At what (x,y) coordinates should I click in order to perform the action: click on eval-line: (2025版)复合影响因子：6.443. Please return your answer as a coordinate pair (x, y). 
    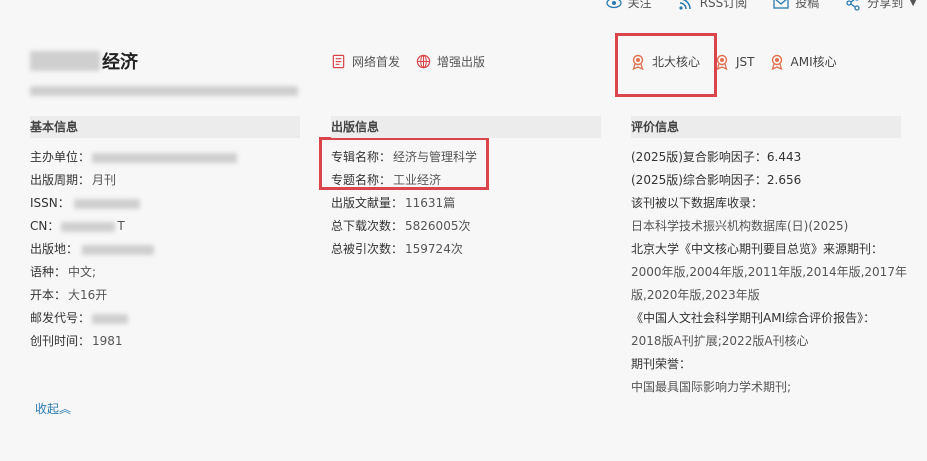
    Looking at the image, I should click on (766, 157).